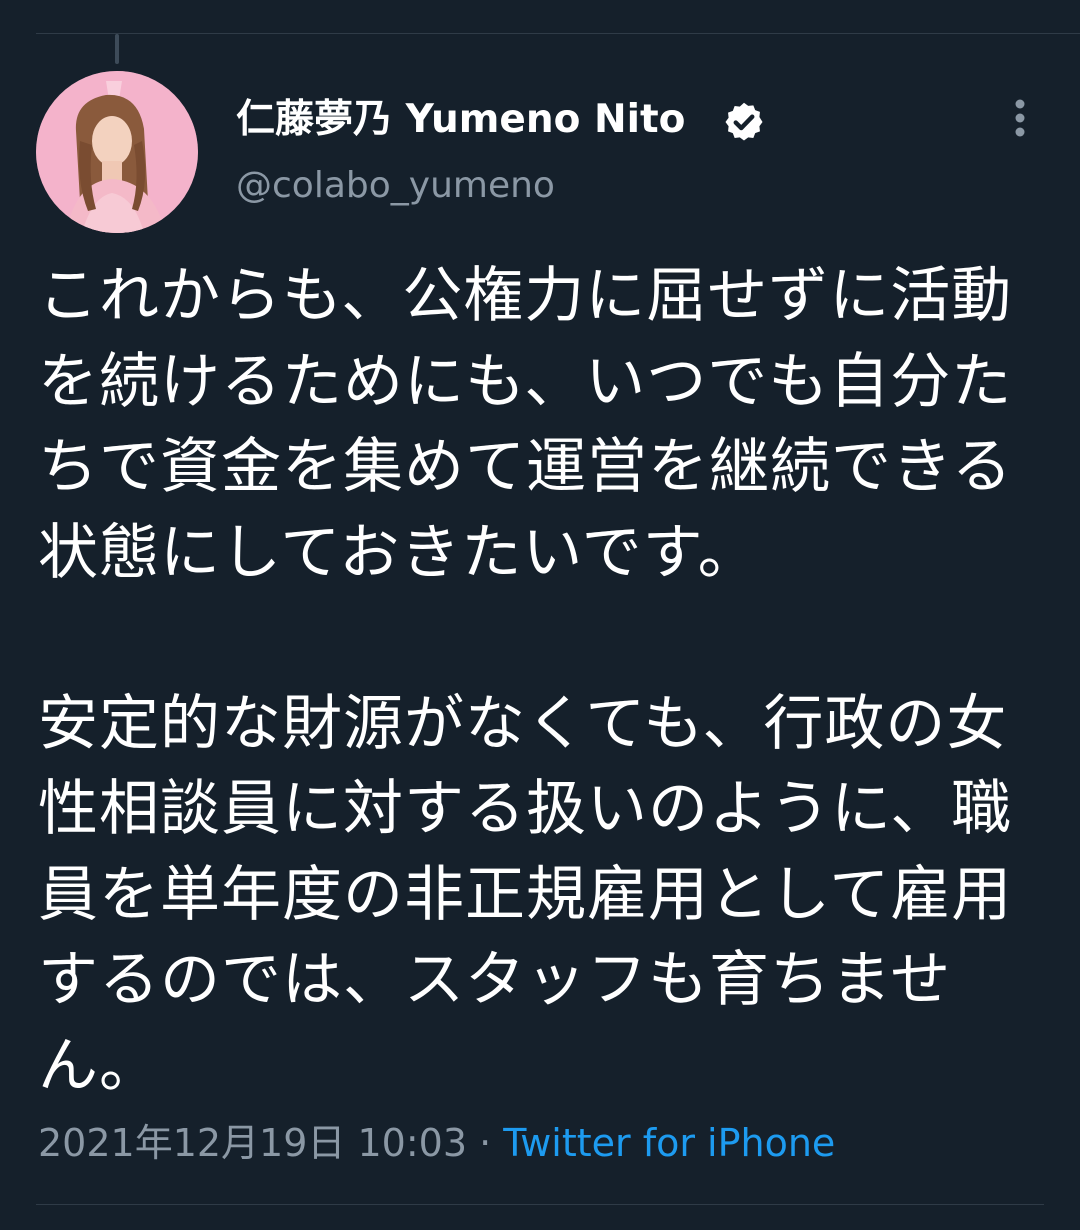 Image resolution: width=1080 pixels, height=1230 pixels. Describe the element at coordinates (395, 186) in the screenshot. I see `author-handle: @colabo_yumeno` at that location.